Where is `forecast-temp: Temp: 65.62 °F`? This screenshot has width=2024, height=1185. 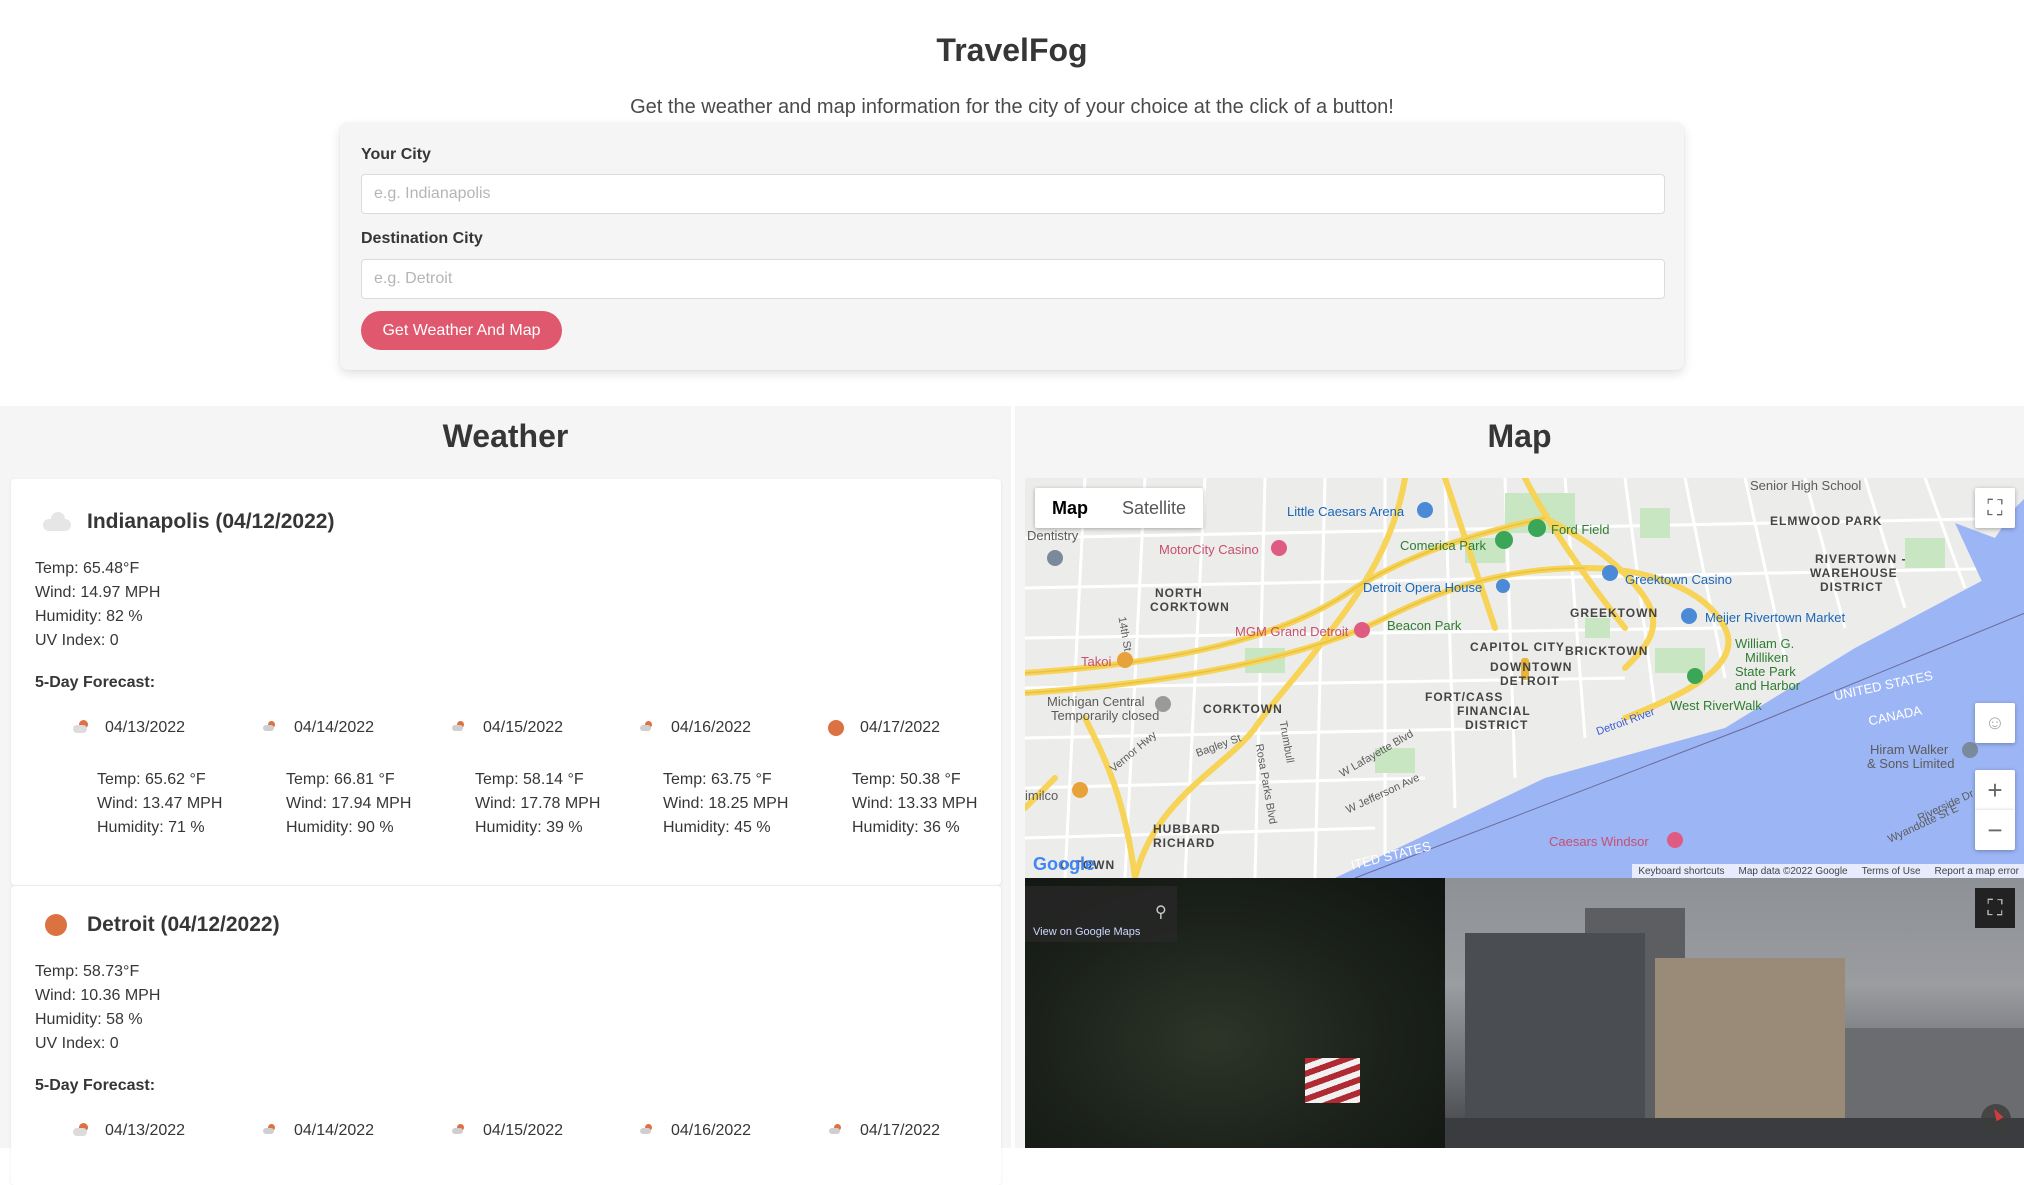 forecast-temp: Temp: 65.62 °F is located at coordinates (151, 779).